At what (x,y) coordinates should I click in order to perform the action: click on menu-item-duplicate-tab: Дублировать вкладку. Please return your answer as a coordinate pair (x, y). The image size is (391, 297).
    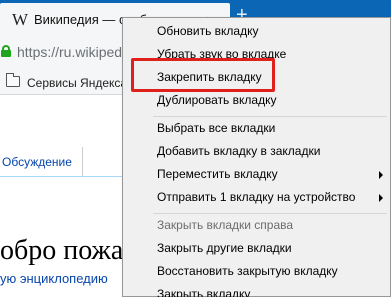
    Looking at the image, I should click on (257, 100).